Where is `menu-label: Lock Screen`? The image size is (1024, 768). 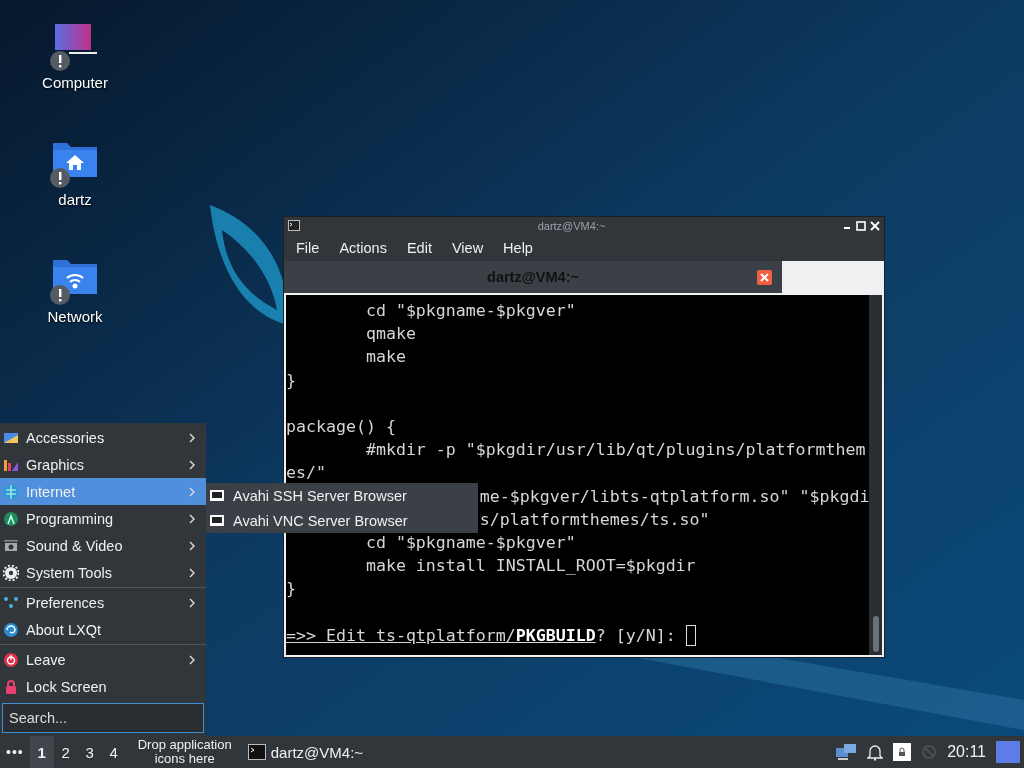
menu-label: Lock Screen is located at coordinates (67, 686).